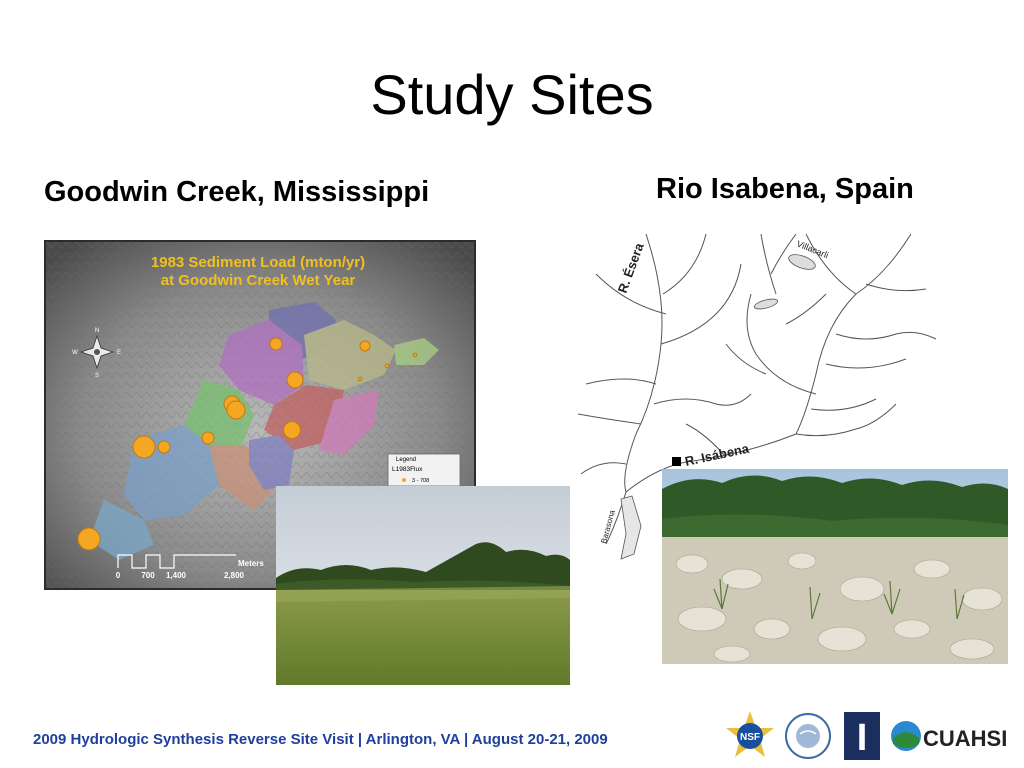  I want to click on svg-text: 2,800, so click(234, 575).